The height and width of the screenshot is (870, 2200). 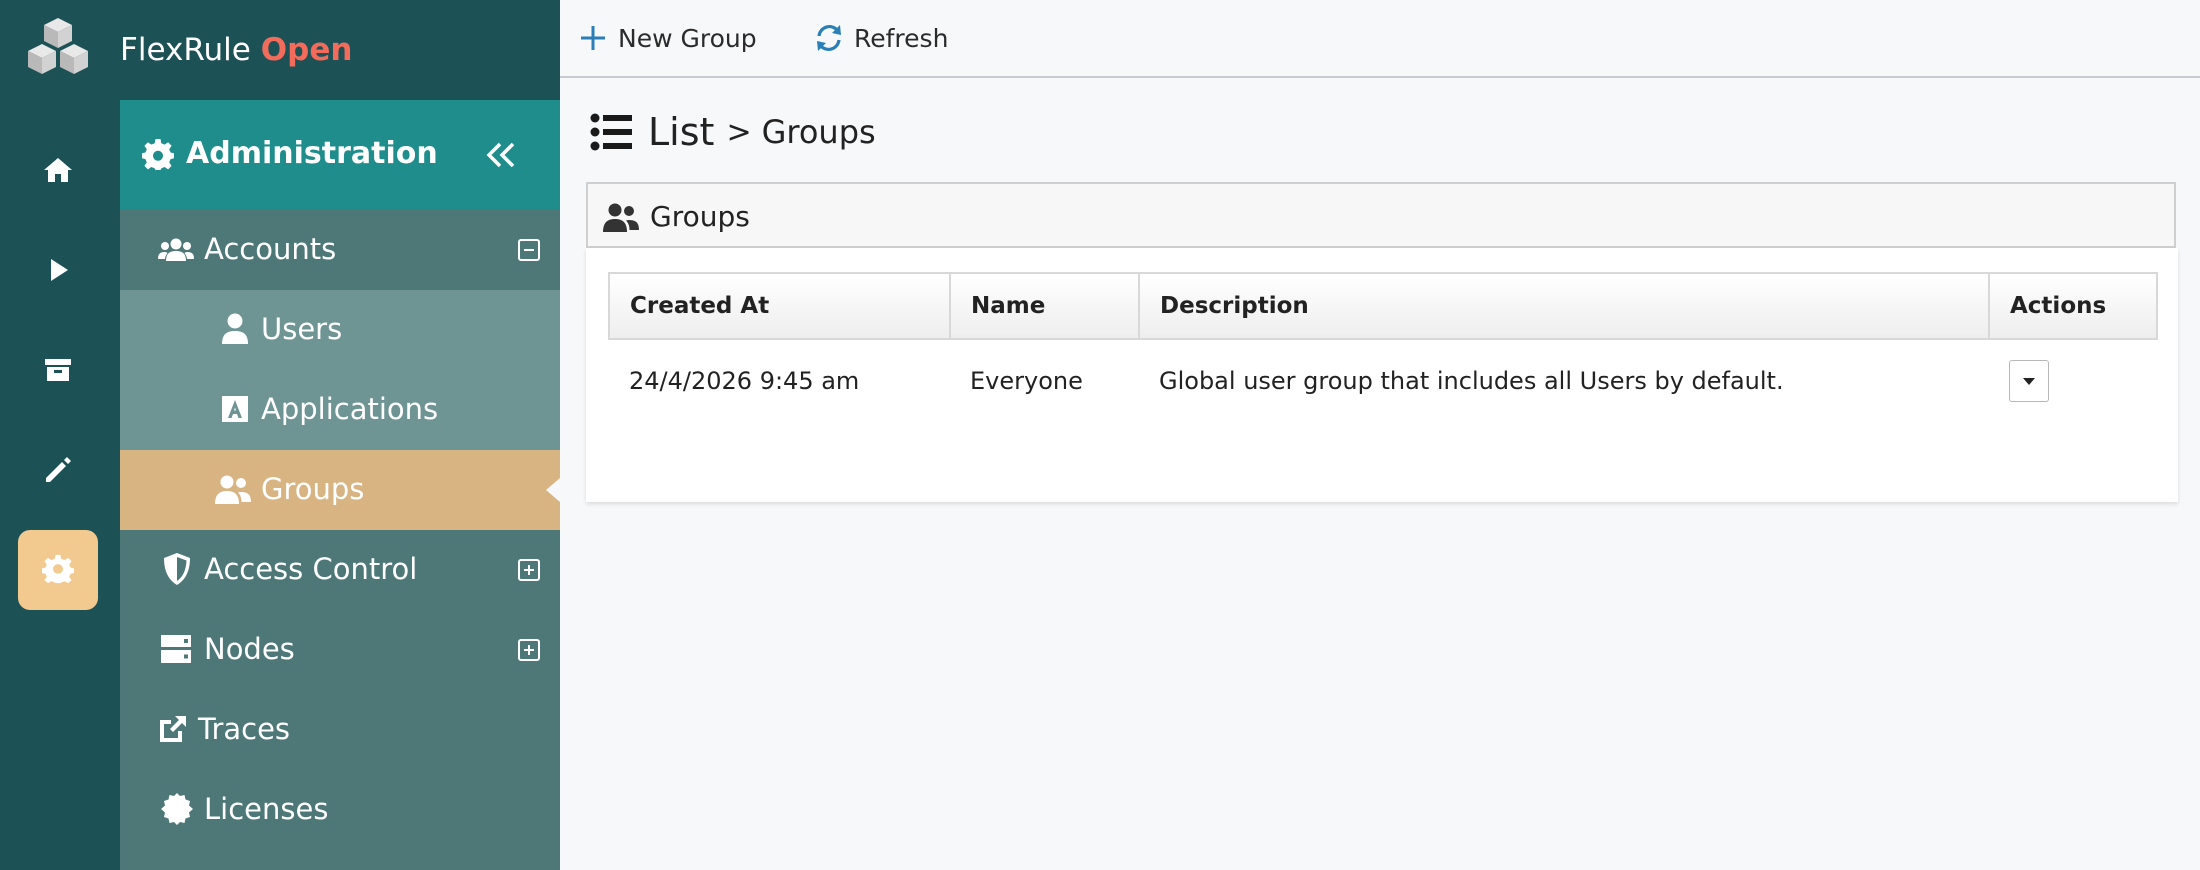 I want to click on brand-accent: Open, so click(x=306, y=50).